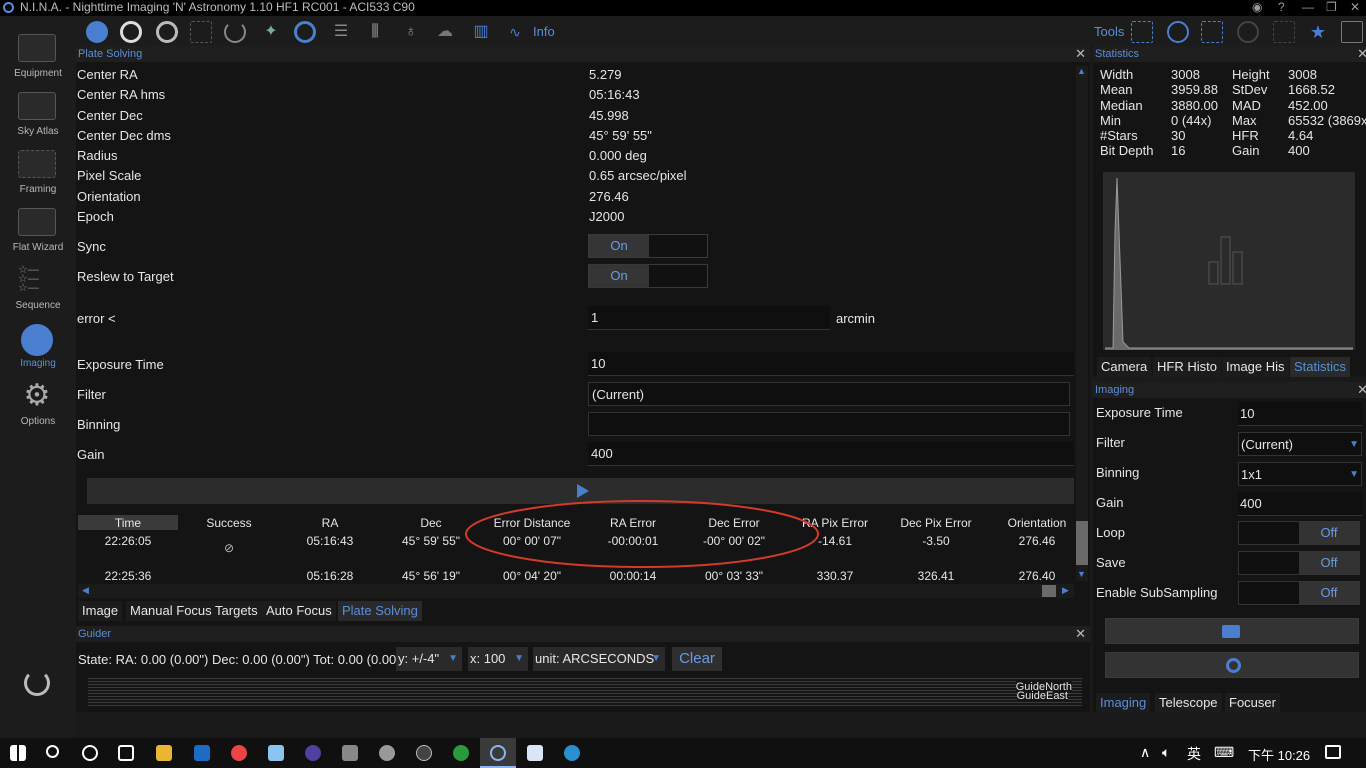 The image size is (1366, 768). What do you see at coordinates (1187, 367) in the screenshot?
I see `tab-hfr-histo: HFR Histo` at bounding box center [1187, 367].